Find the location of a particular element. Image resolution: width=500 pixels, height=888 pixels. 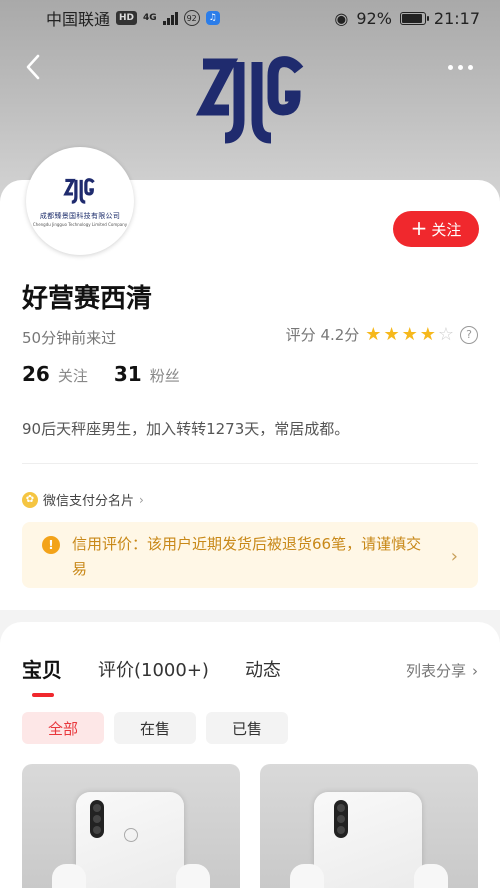

eye-icon: ◉ is located at coordinates (341, 18).